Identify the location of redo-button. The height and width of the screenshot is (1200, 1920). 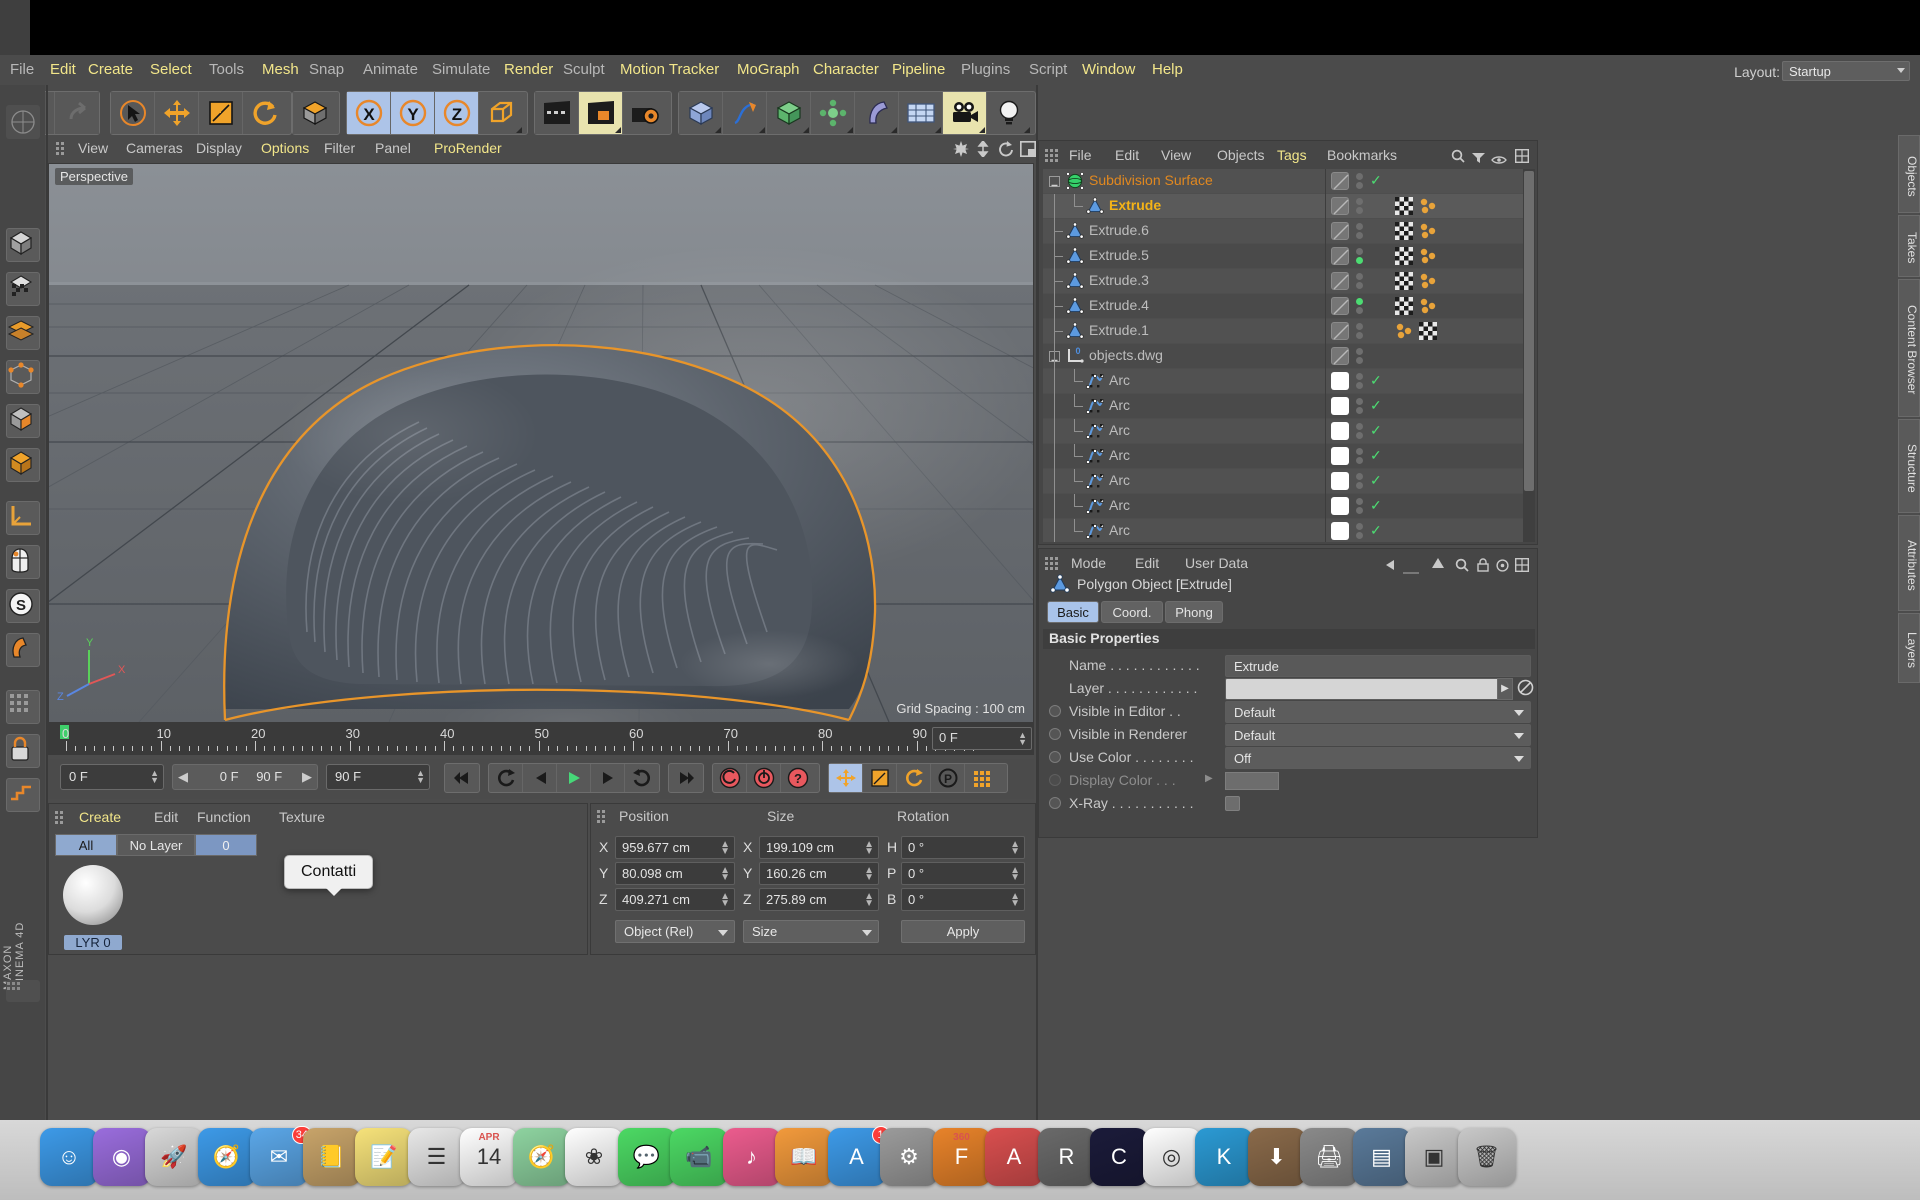
(77, 113).